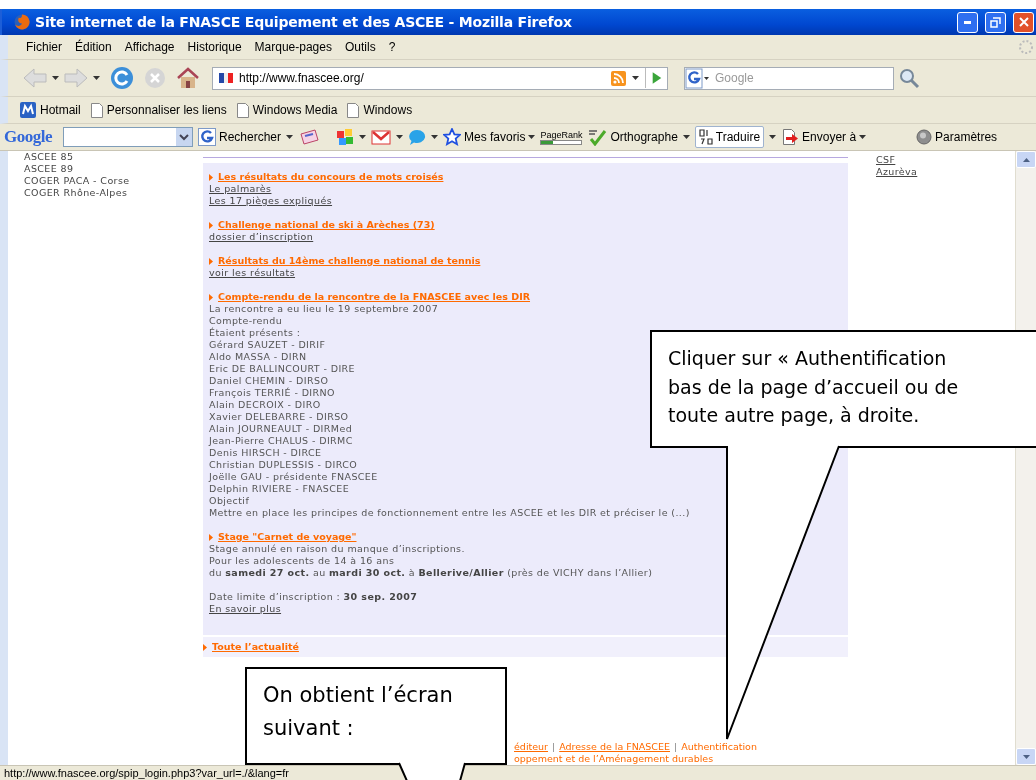 This screenshot has width=1036, height=780. Describe the element at coordinates (279, 417) in the screenshot. I see `text: Xavier DELEBARRE - DIRSO` at that location.